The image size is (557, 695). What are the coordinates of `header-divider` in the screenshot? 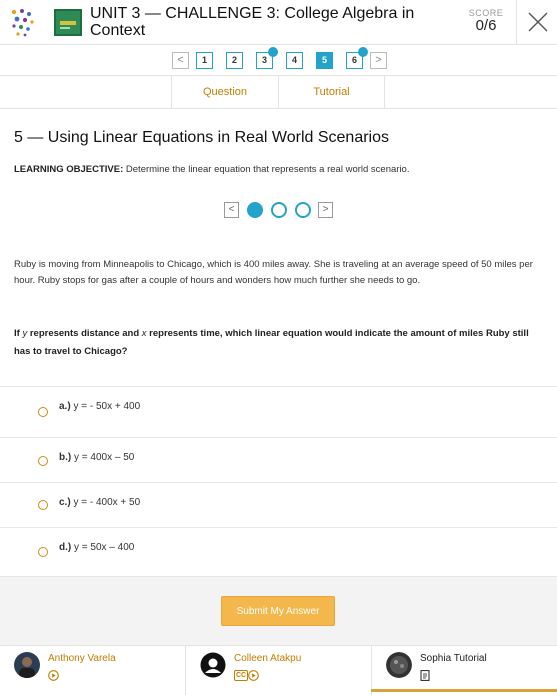 It's located at (516, 22).